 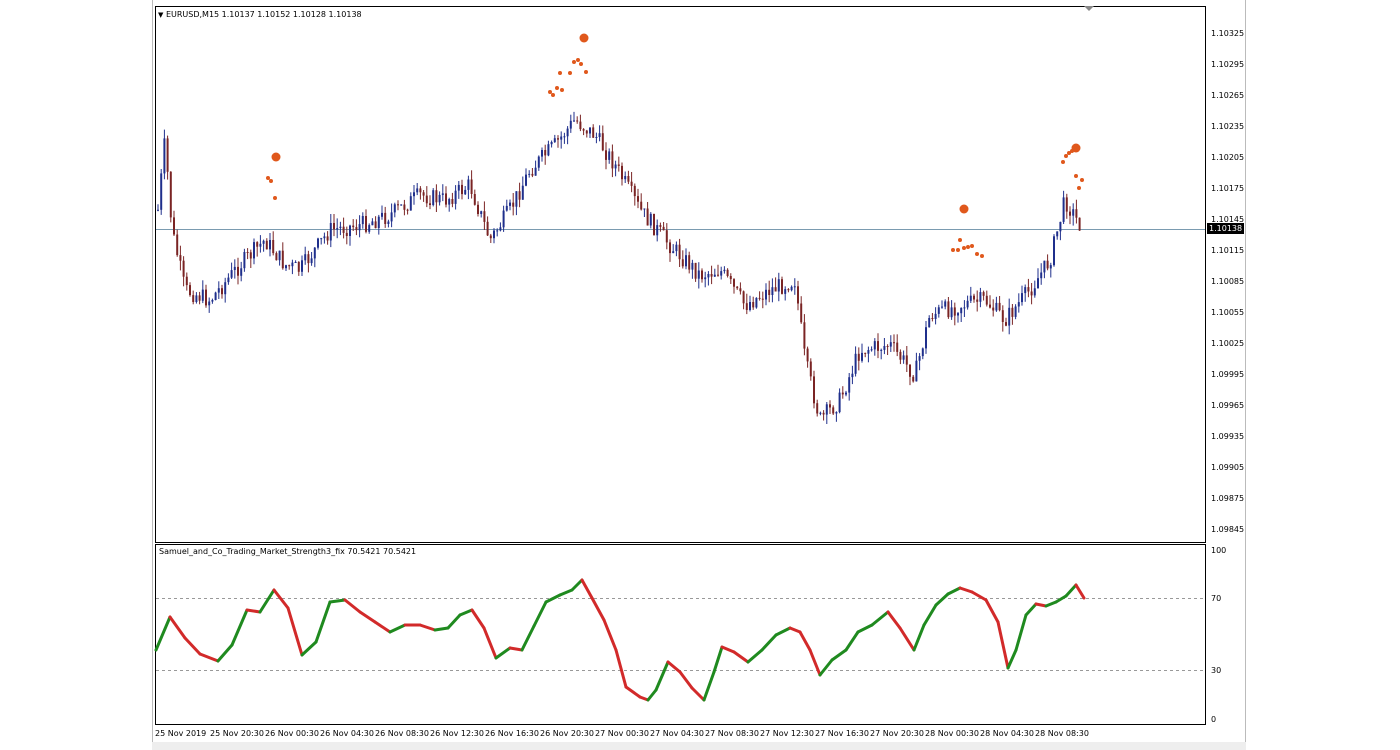 What do you see at coordinates (160, 15) in the screenshot?
I see `dropdown-arrow-icon: ▼` at bounding box center [160, 15].